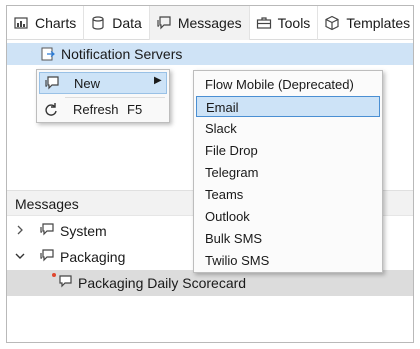 The height and width of the screenshot is (349, 420). What do you see at coordinates (122, 54) in the screenshot?
I see `tree-item-label: Notification Servers` at bounding box center [122, 54].